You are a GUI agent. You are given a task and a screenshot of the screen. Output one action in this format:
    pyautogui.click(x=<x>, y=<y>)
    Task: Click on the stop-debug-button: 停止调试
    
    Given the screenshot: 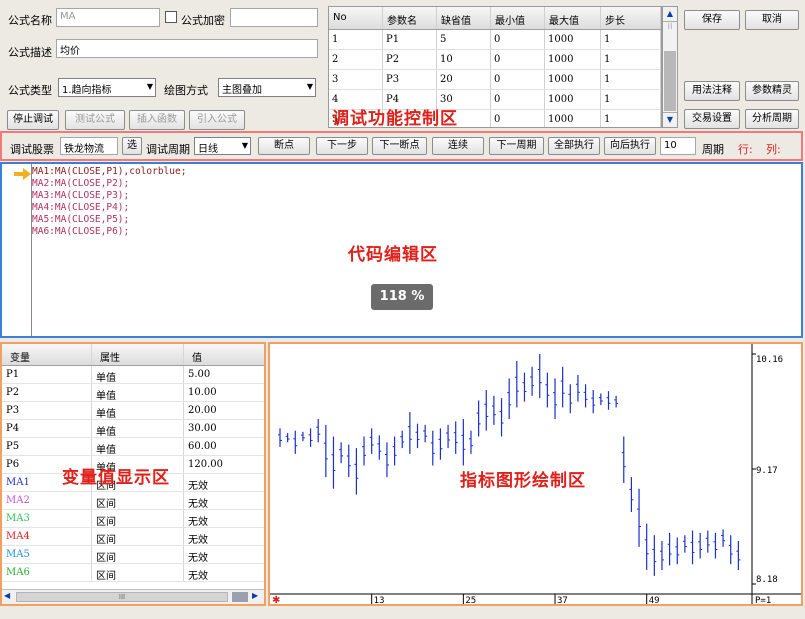 What is the action you would take?
    pyautogui.click(x=33, y=120)
    